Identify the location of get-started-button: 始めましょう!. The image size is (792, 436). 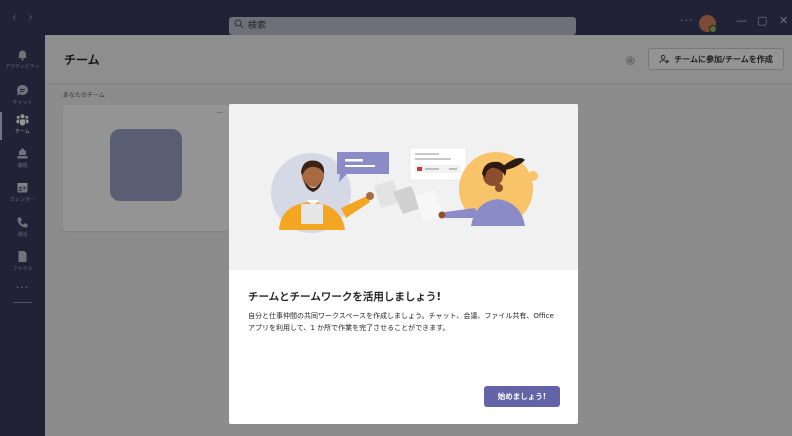
(522, 396).